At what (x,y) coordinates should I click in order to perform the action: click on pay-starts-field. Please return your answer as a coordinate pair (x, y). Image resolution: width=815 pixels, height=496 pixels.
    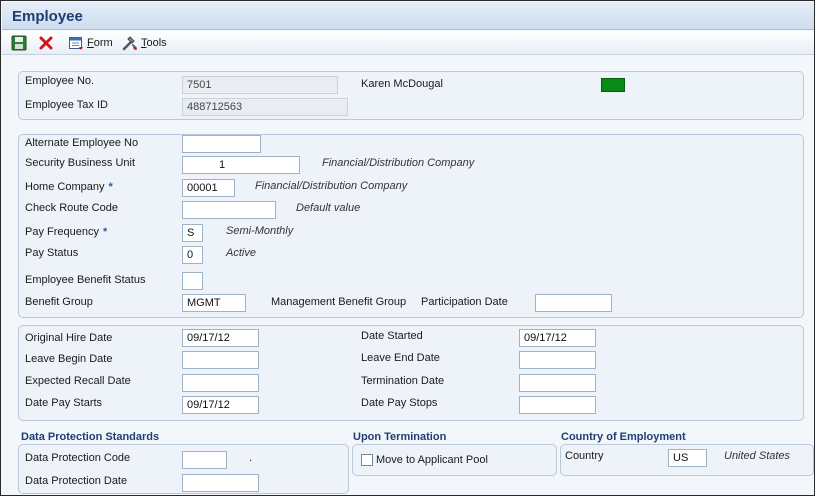
    Looking at the image, I should click on (220, 405).